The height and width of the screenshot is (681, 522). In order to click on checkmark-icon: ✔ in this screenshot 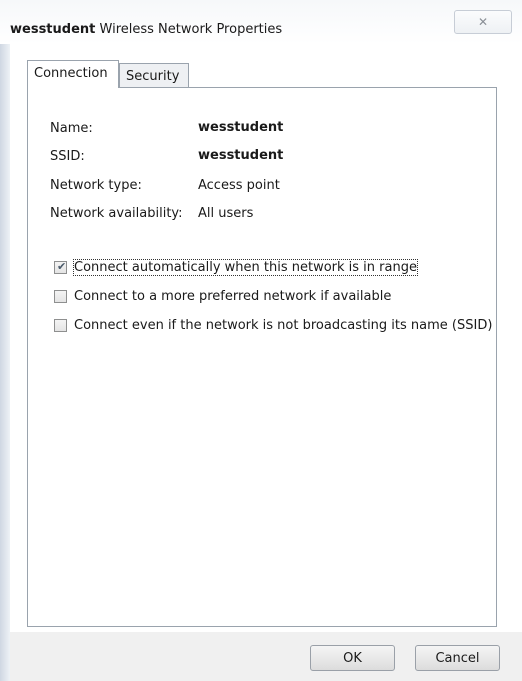, I will do `click(62, 266)`.